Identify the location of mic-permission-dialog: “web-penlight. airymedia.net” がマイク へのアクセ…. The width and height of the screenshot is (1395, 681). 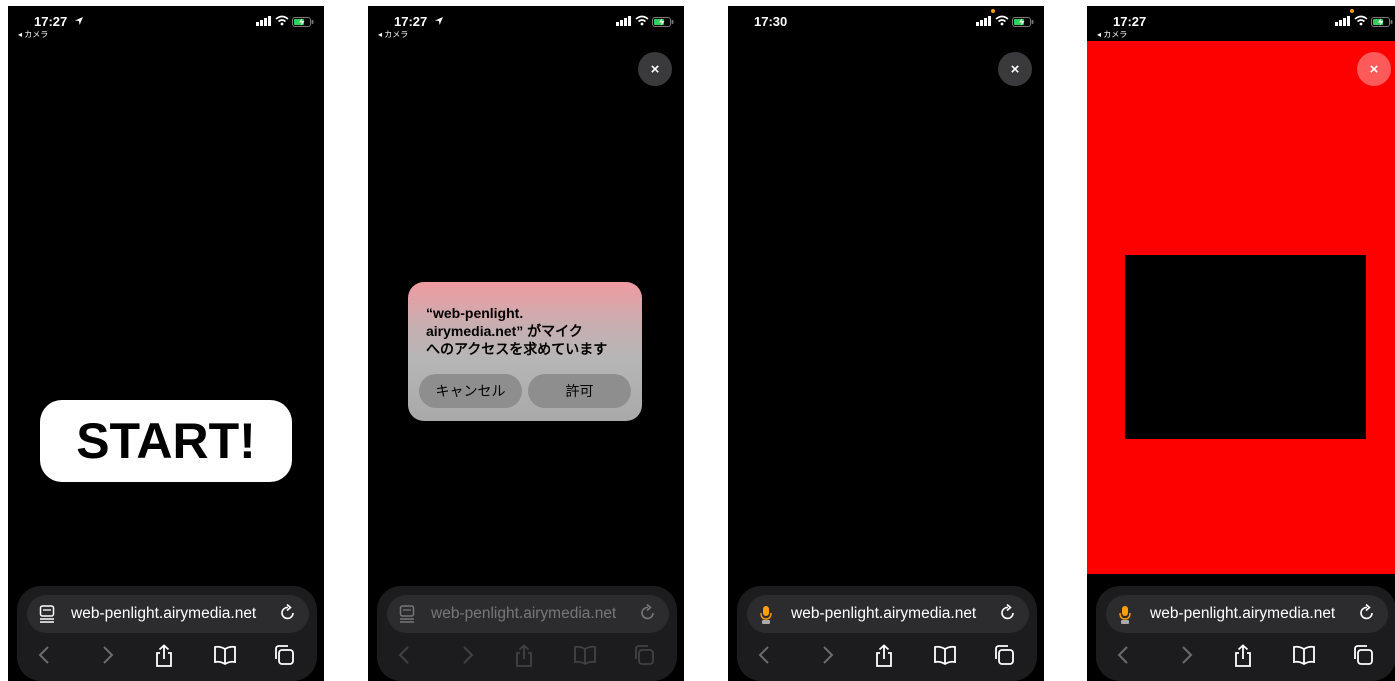
(525, 351).